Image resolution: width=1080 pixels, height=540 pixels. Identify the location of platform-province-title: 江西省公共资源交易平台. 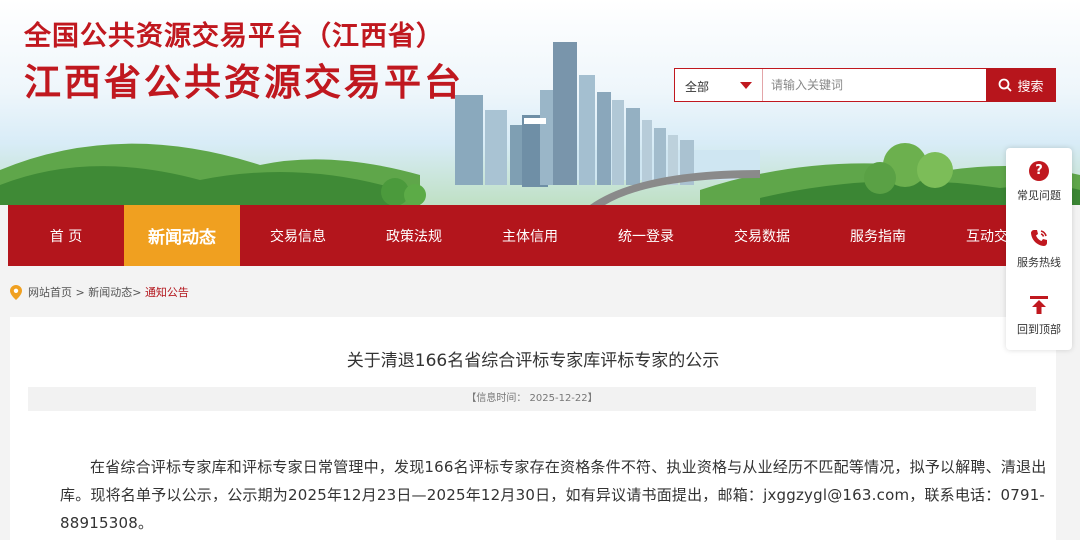
(244, 82).